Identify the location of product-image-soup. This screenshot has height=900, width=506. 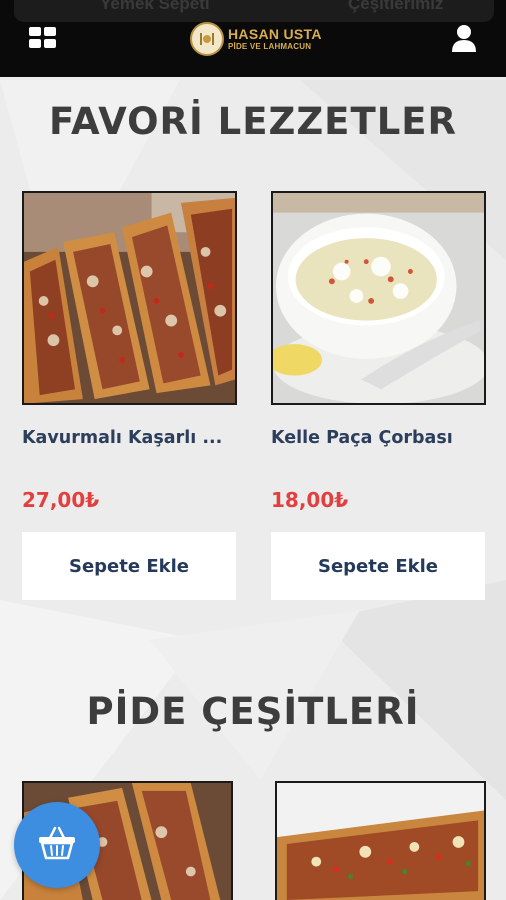
(378, 298).